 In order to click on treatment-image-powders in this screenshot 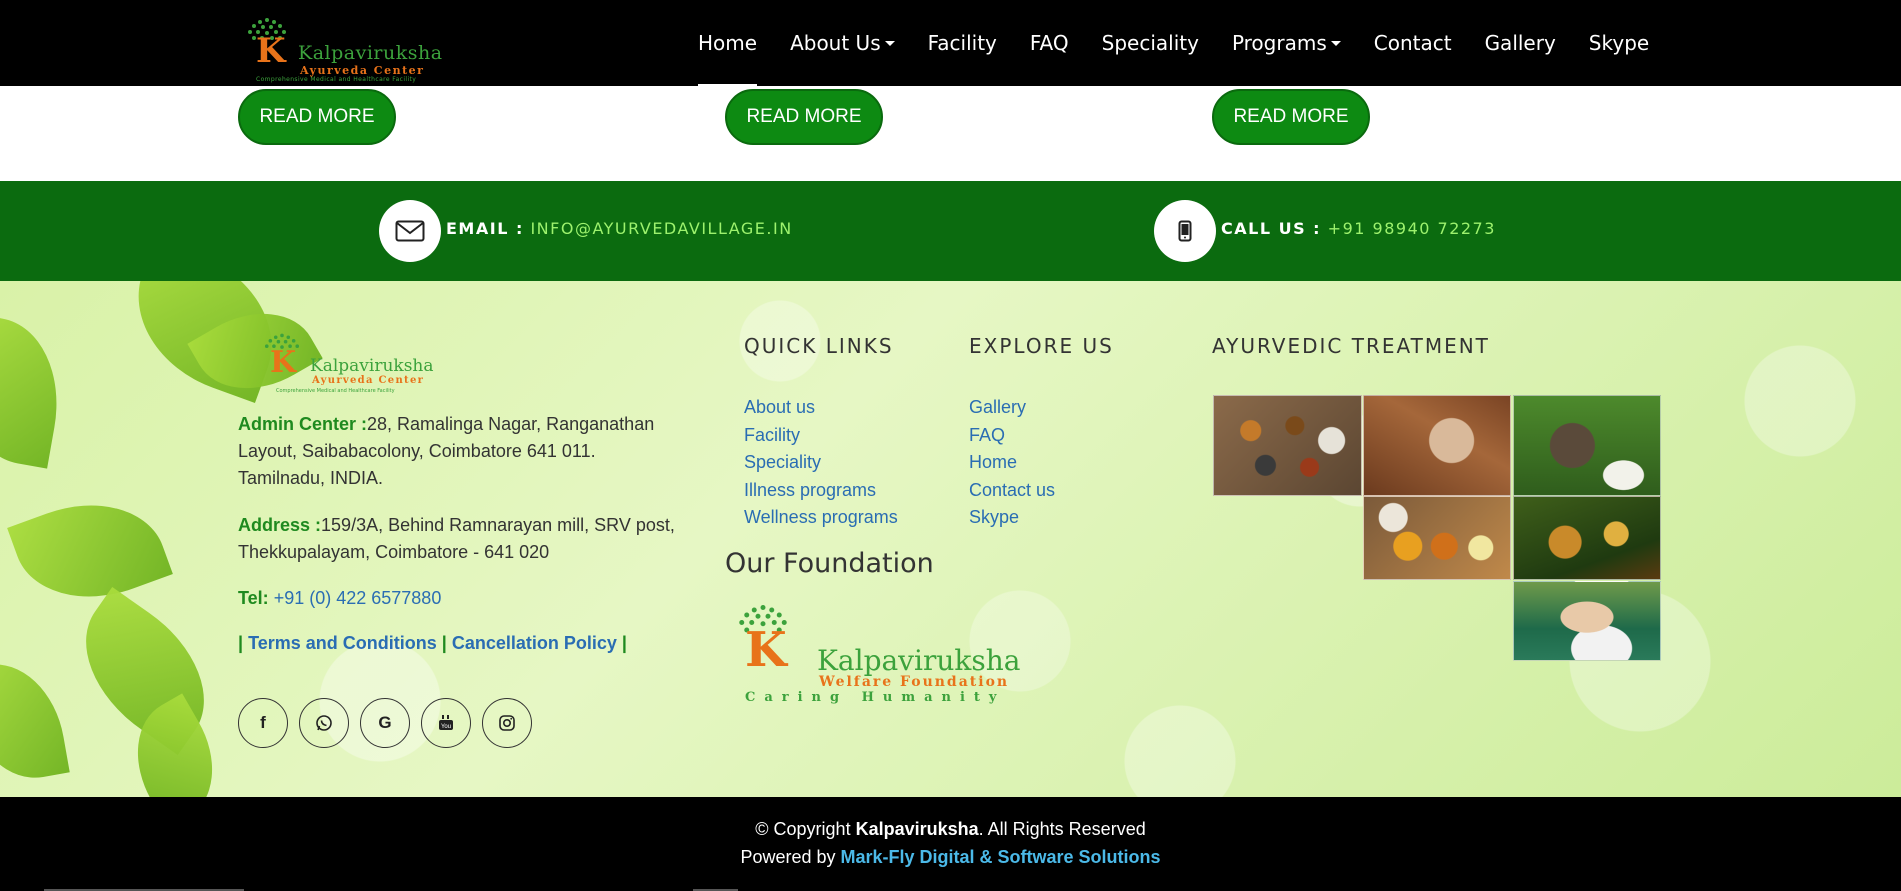, I will do `click(1437, 538)`.